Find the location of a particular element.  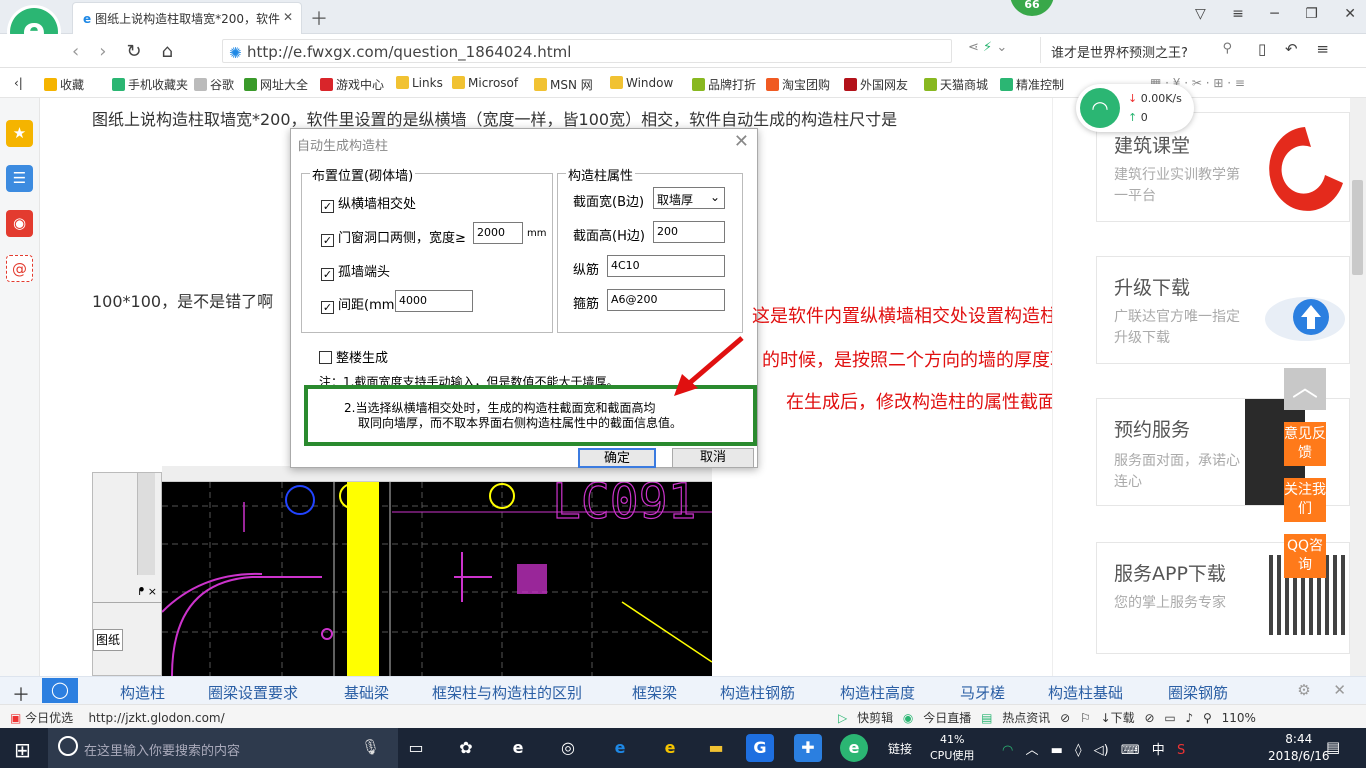

settings-icon: ⚙ is located at coordinates (1303, 690).